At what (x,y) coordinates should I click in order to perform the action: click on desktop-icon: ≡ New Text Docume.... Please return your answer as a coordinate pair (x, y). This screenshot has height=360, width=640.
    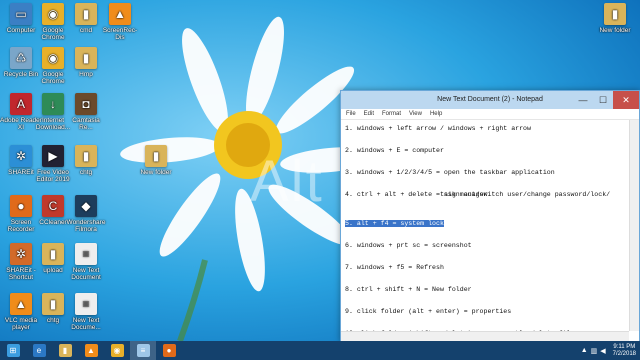
    Looking at the image, I should click on (86, 312).